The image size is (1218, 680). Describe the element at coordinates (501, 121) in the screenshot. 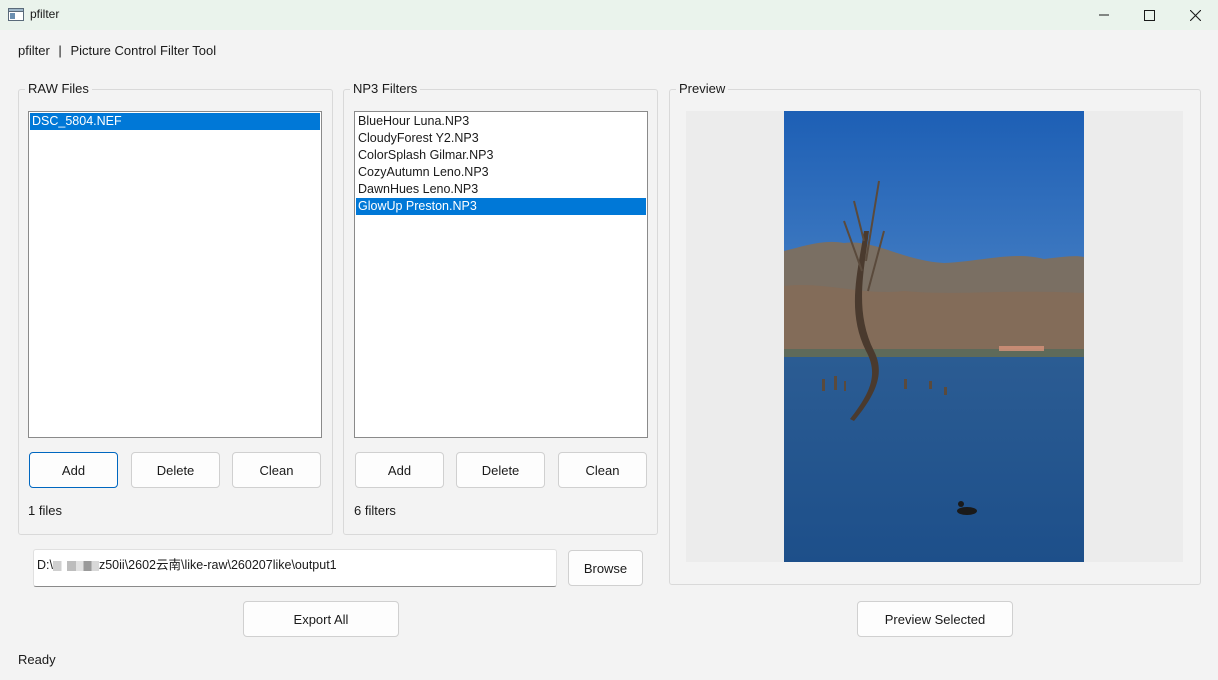

I see `list-item: BlueHour Luna.NP3` at that location.